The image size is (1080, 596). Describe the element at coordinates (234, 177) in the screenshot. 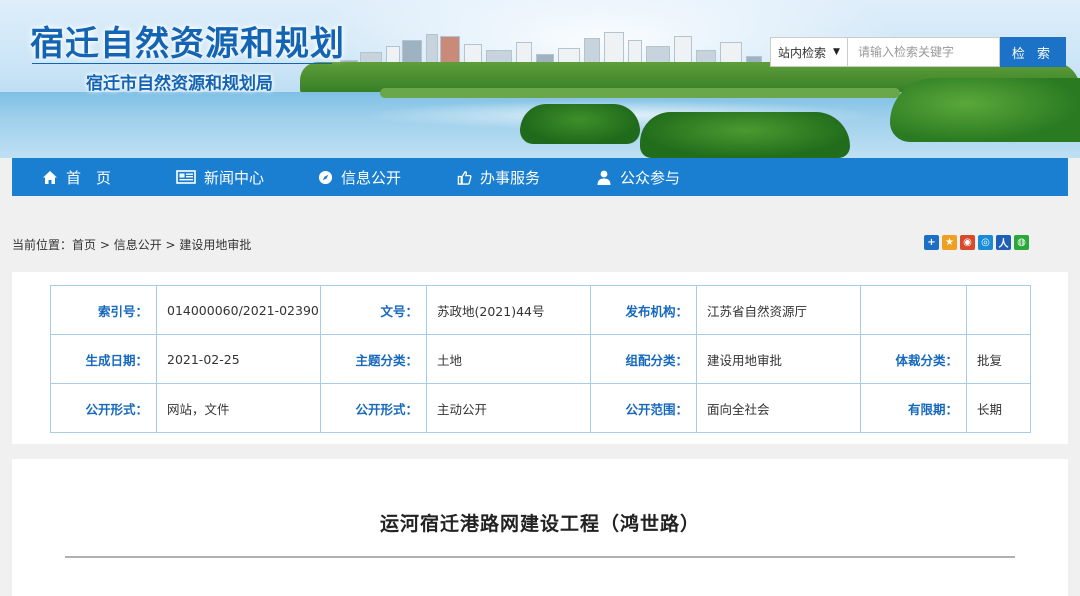

I see `nav-item-label: 新闻中心` at that location.